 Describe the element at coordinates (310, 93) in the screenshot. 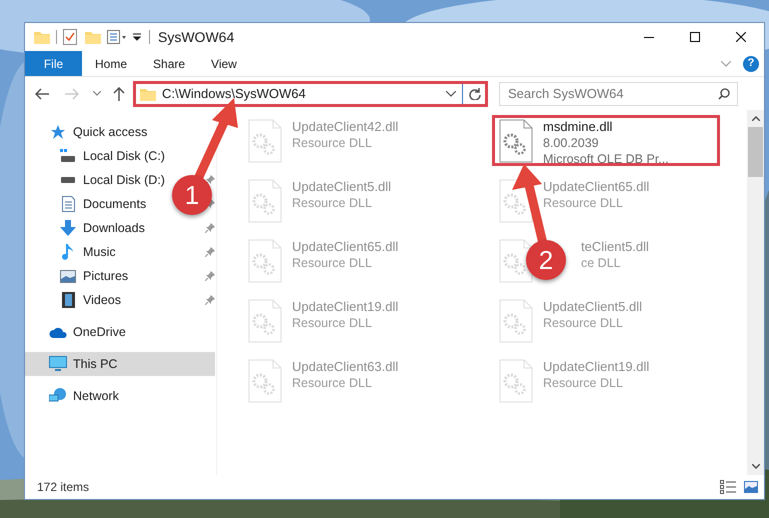

I see `address-field: C:\Windows\SysWOW64` at that location.